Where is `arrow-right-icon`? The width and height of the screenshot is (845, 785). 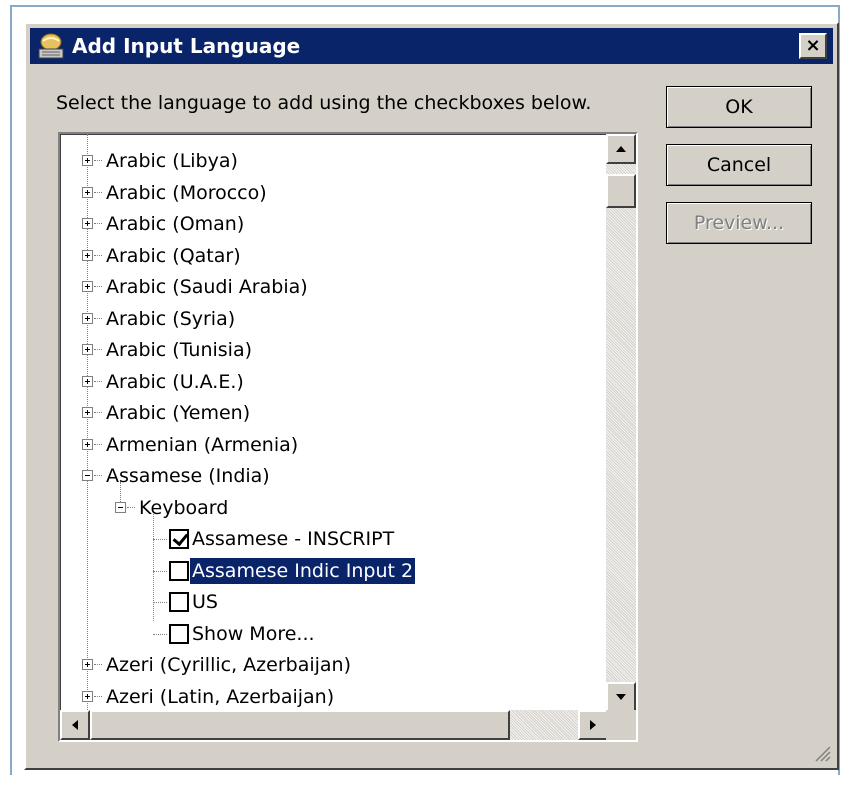
arrow-right-icon is located at coordinates (593, 725).